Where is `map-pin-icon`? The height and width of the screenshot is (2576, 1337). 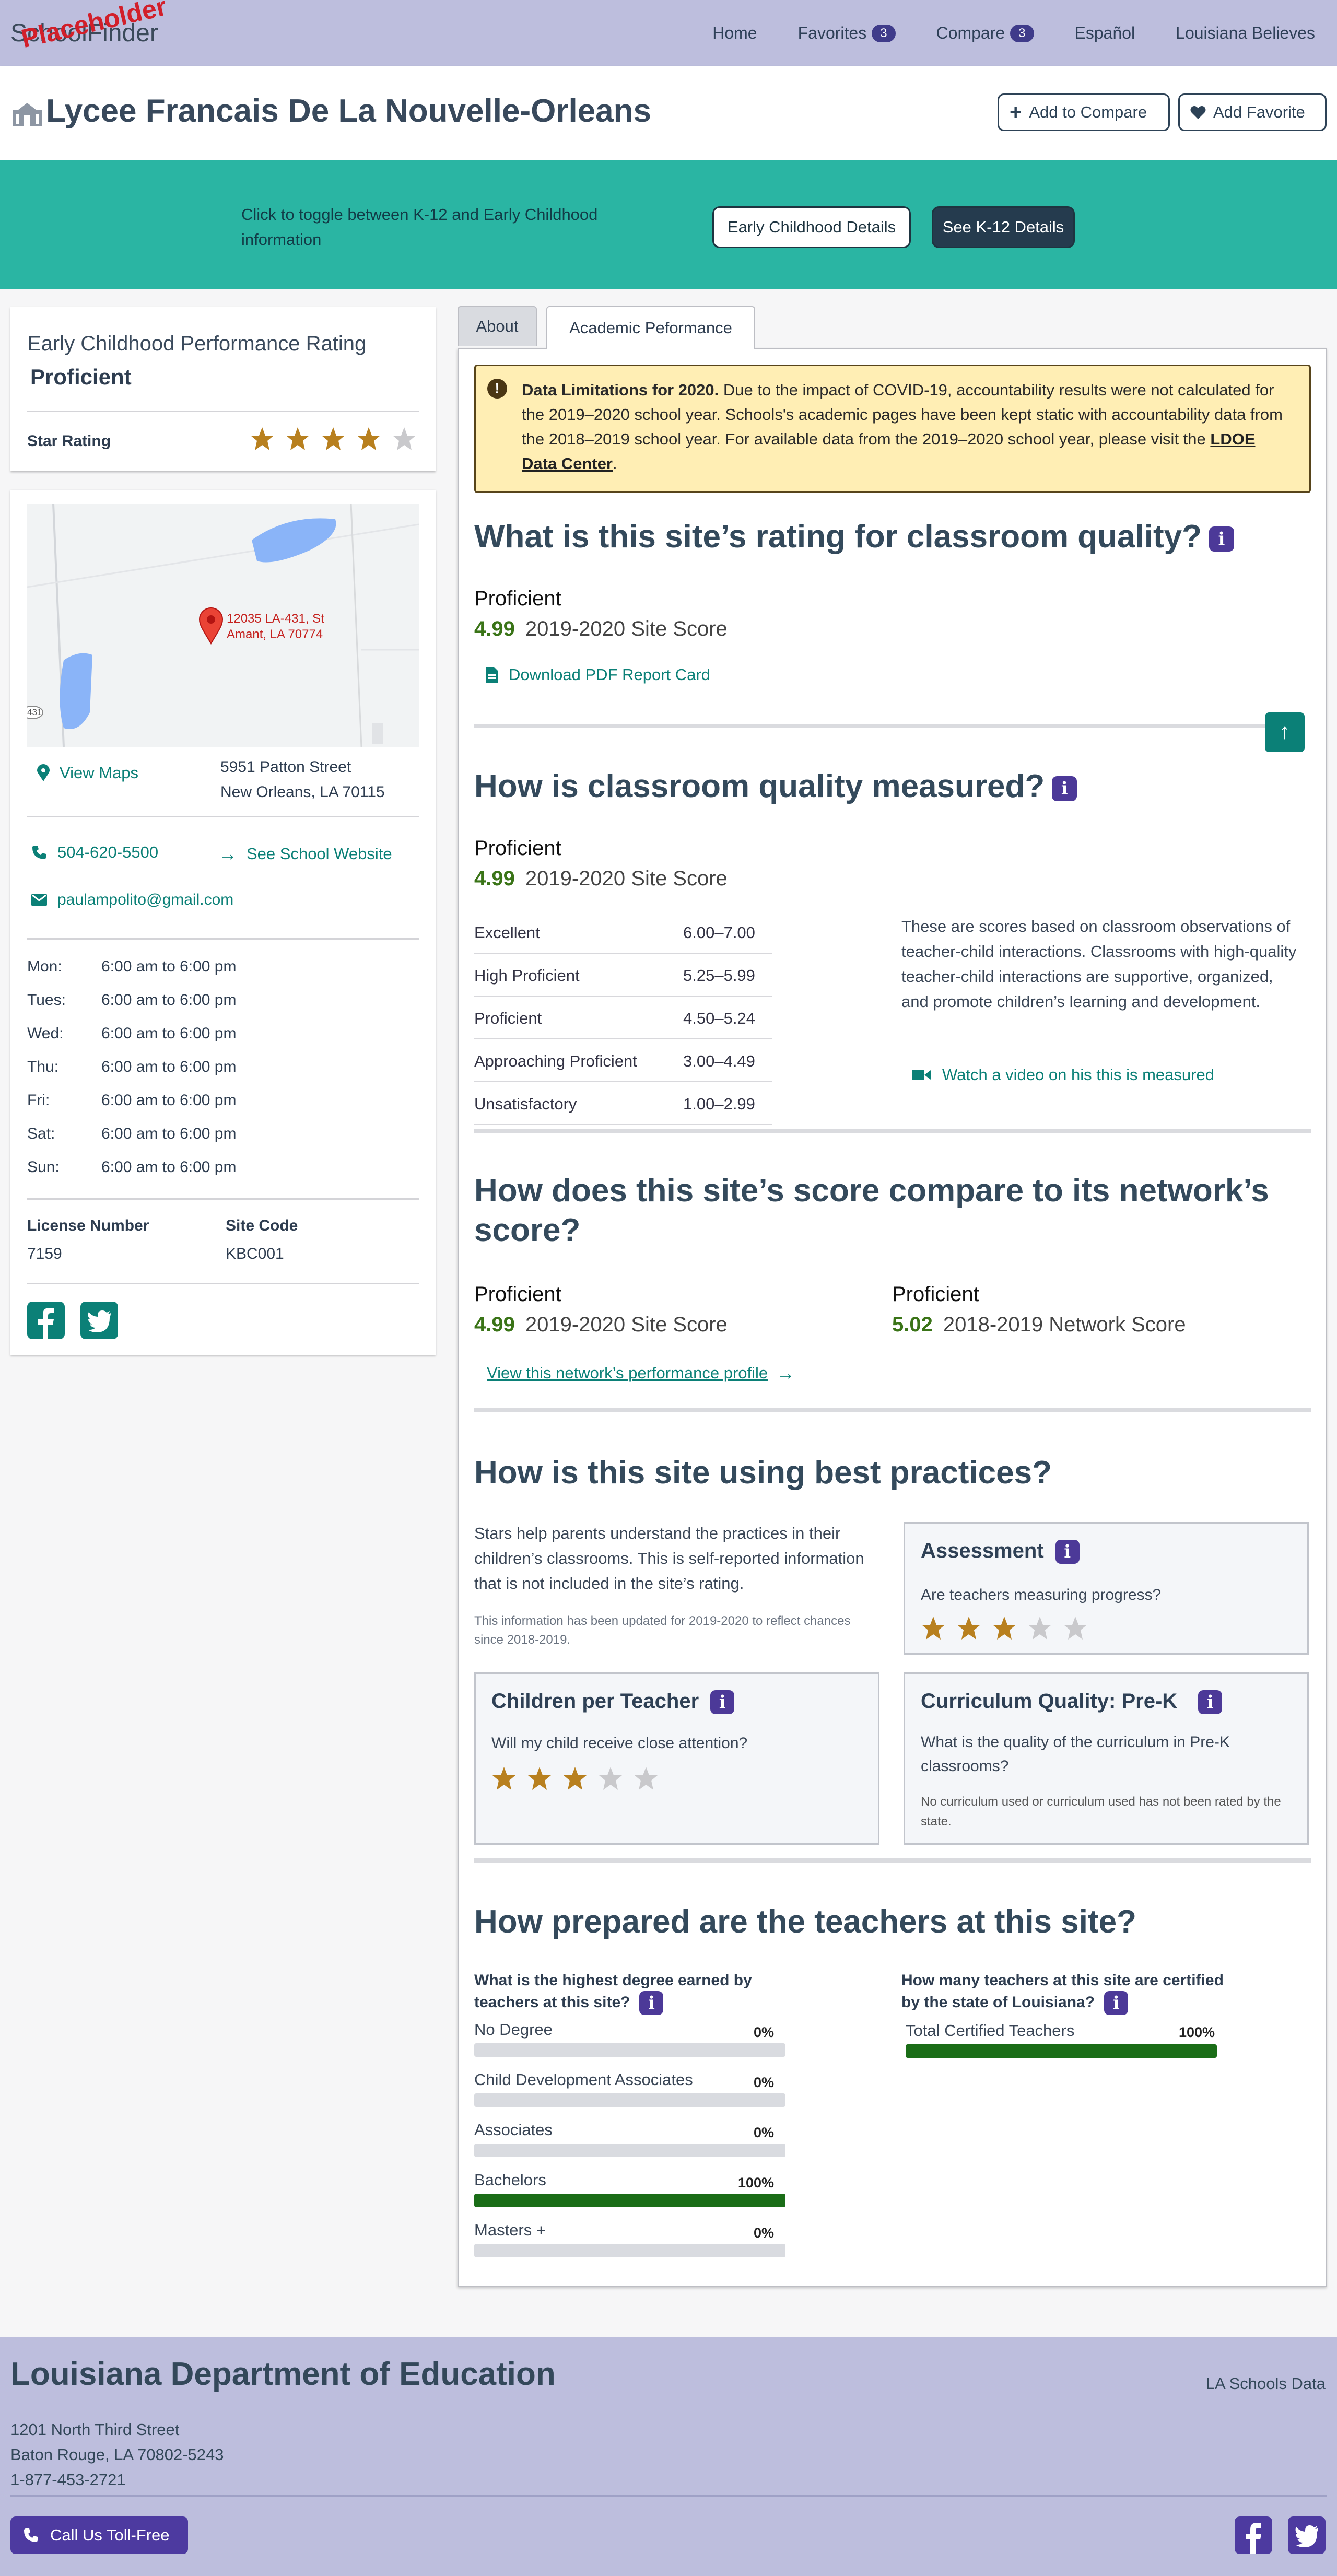
map-pin-icon is located at coordinates (211, 626).